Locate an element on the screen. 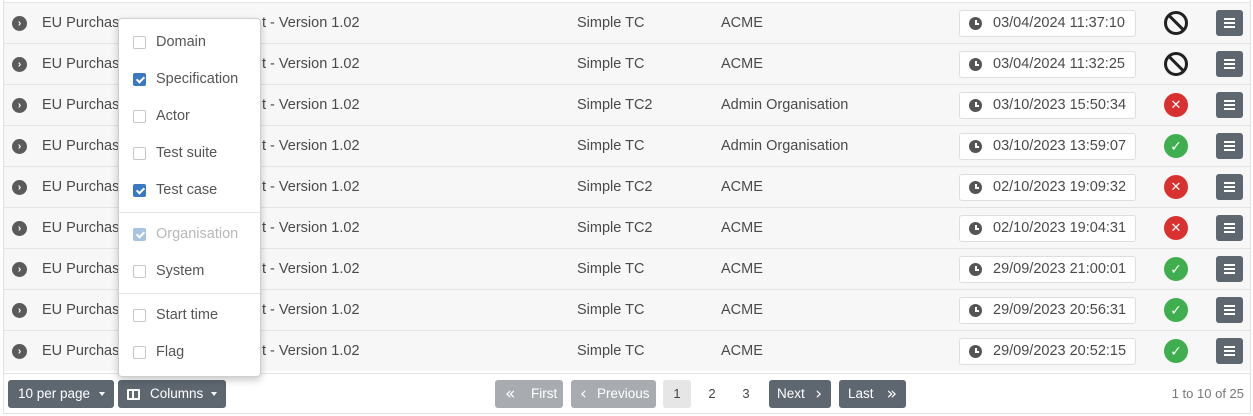 This screenshot has width=1253, height=416. previous-page-button: ‹ Previous is located at coordinates (613, 394).